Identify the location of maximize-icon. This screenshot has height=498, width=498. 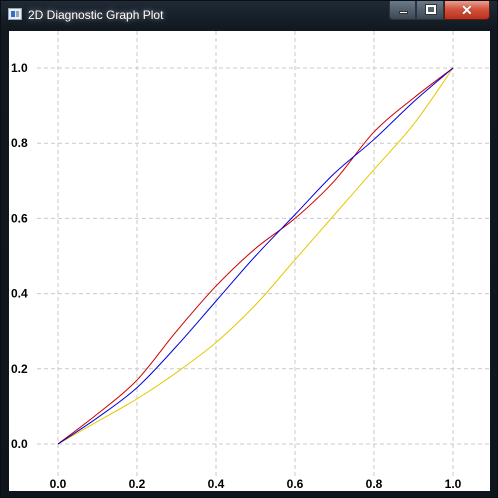
(431, 9).